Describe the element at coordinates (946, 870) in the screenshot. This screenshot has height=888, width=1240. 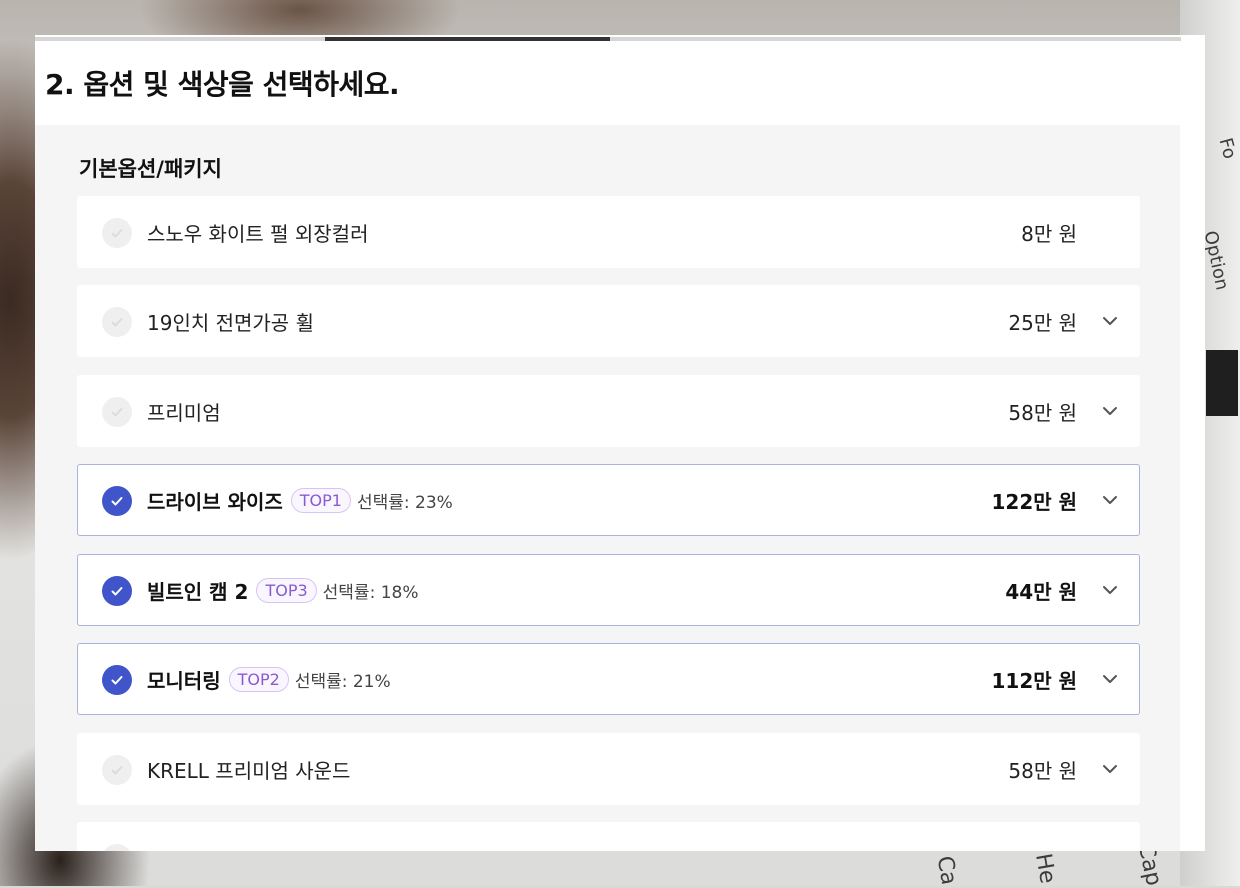
I see `background-word: Ca` at that location.